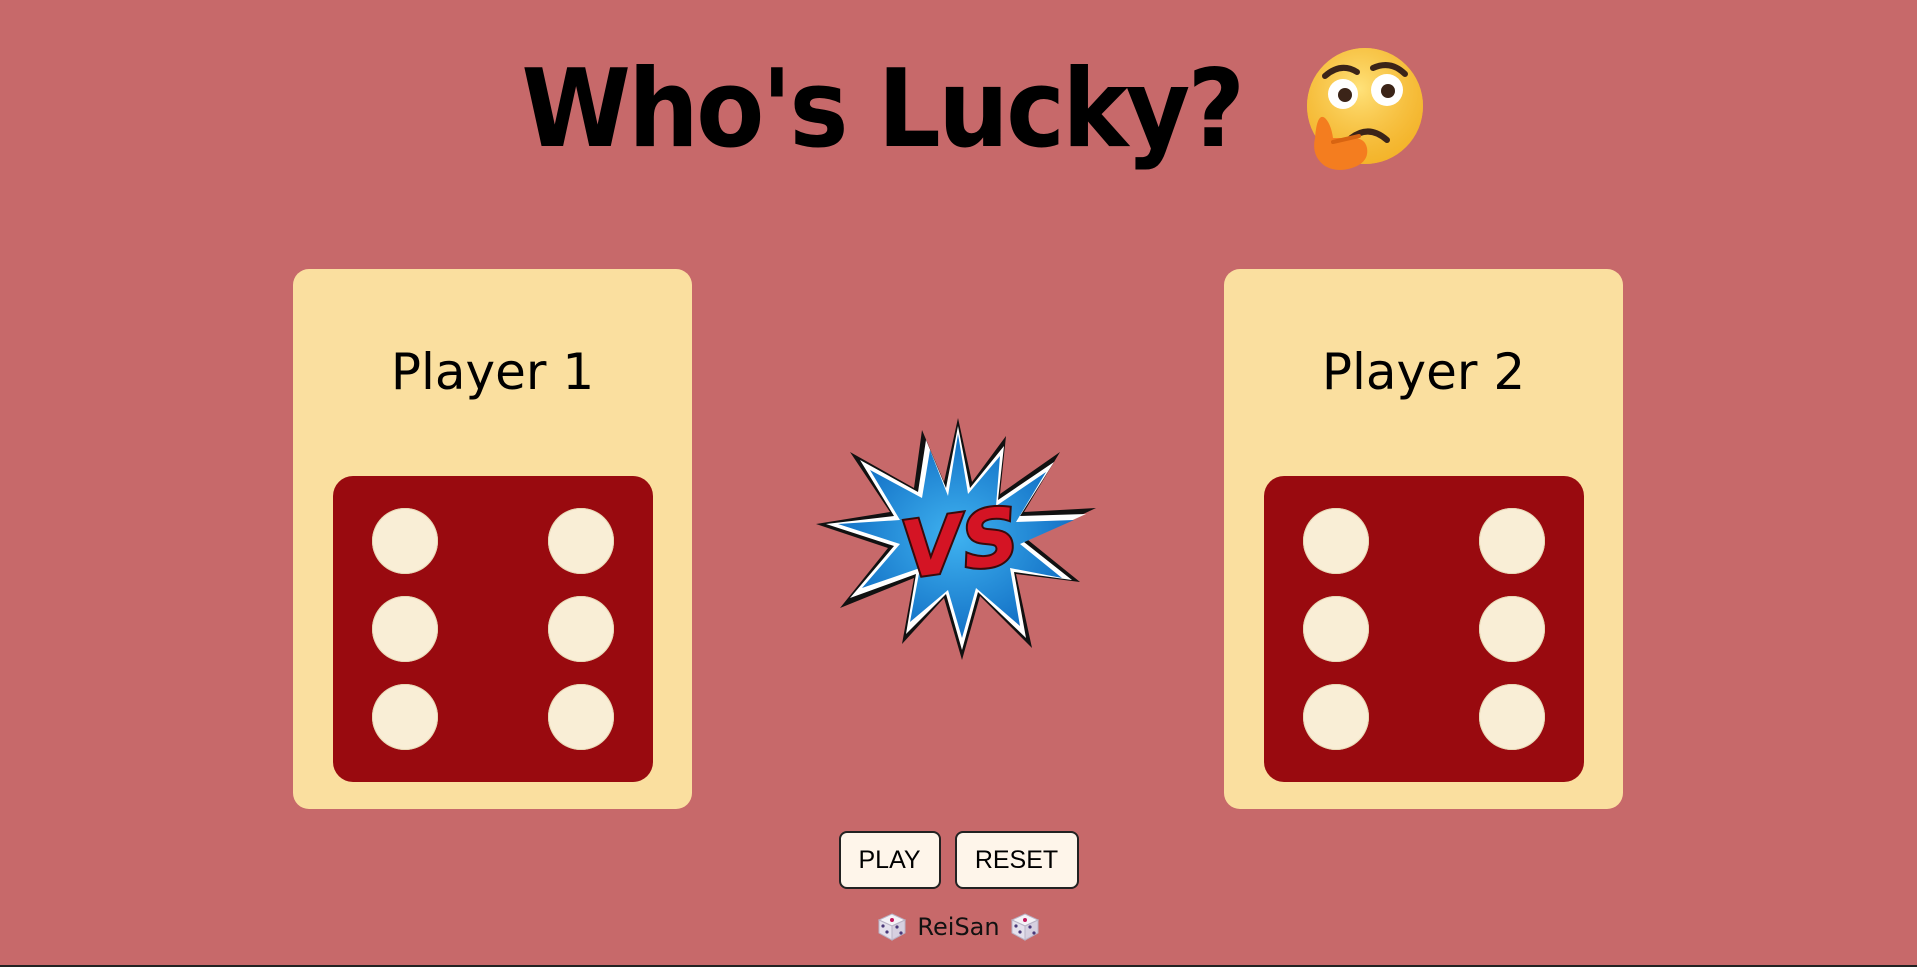 This screenshot has height=967, width=1917. I want to click on thinking-face-icon, so click(1365, 109).